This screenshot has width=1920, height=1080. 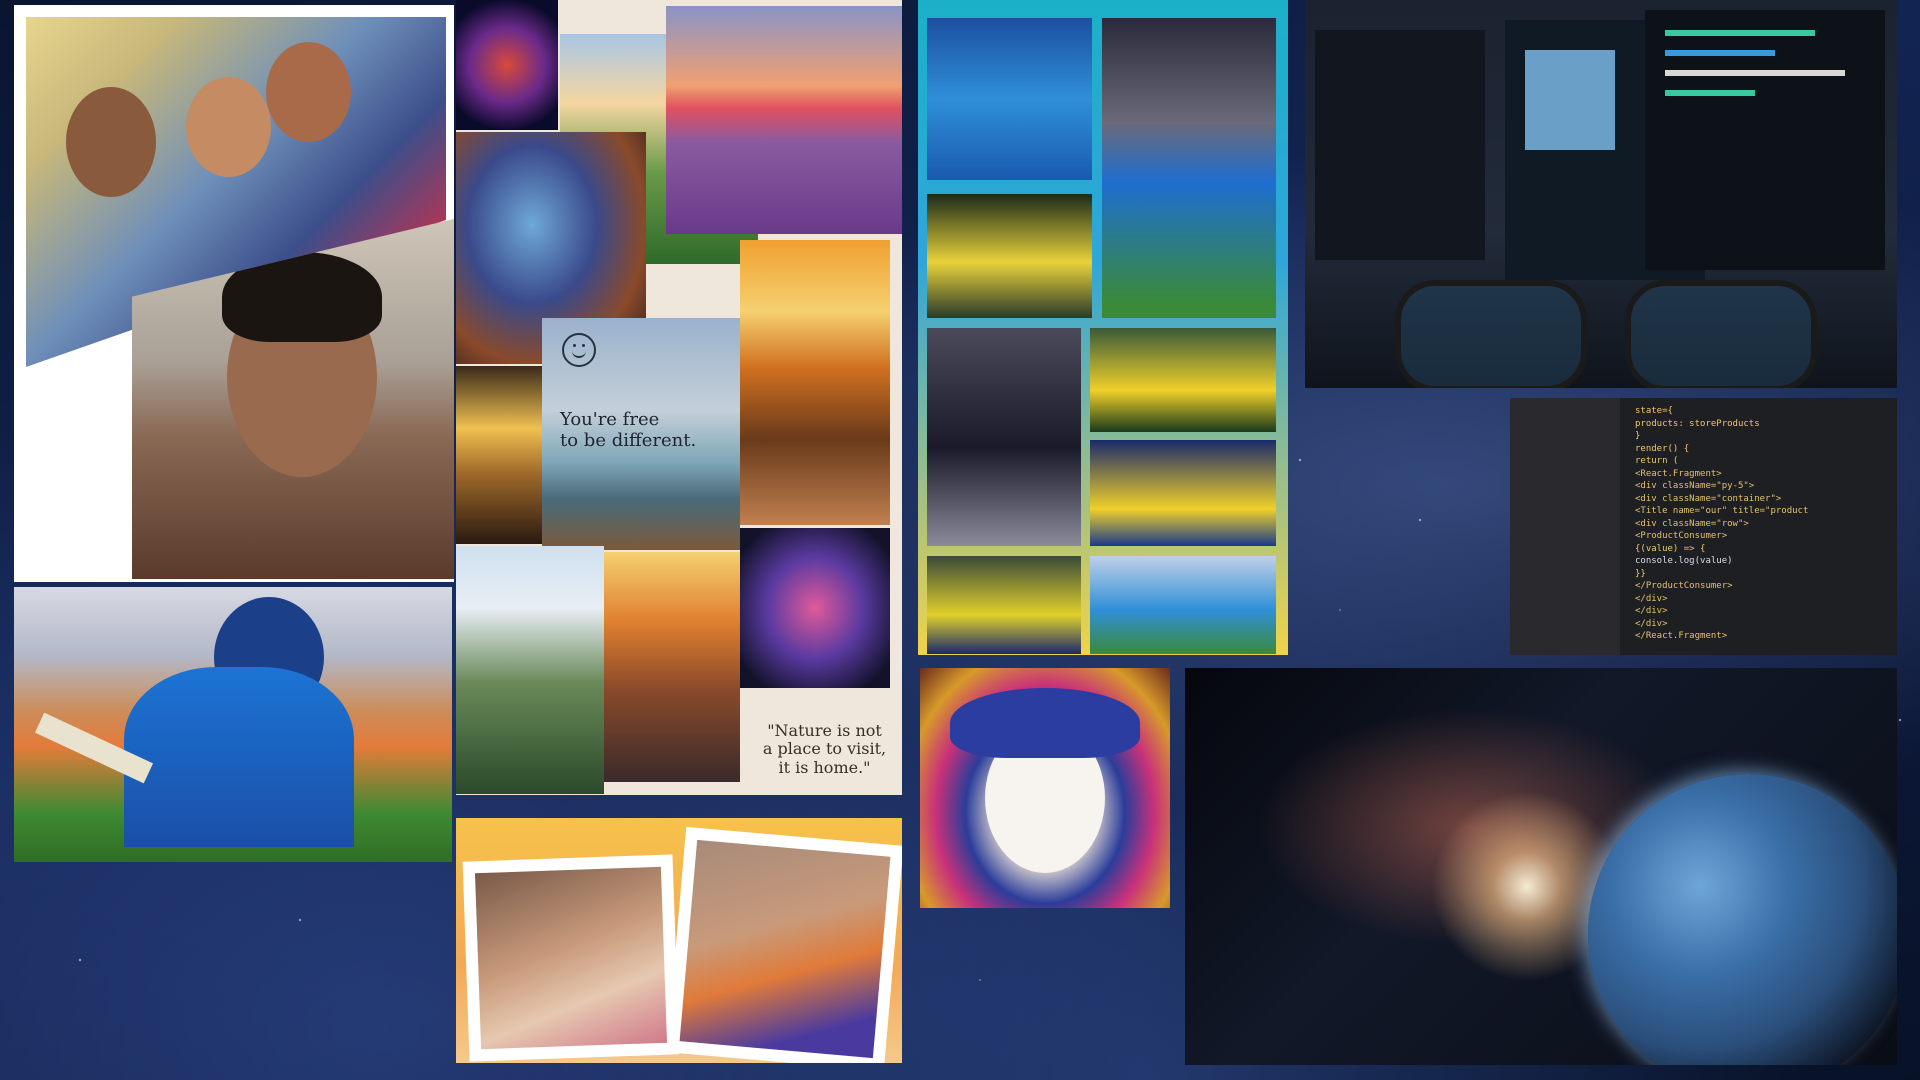 What do you see at coordinates (1657, 461) in the screenshot?
I see `code-line: return (` at bounding box center [1657, 461].